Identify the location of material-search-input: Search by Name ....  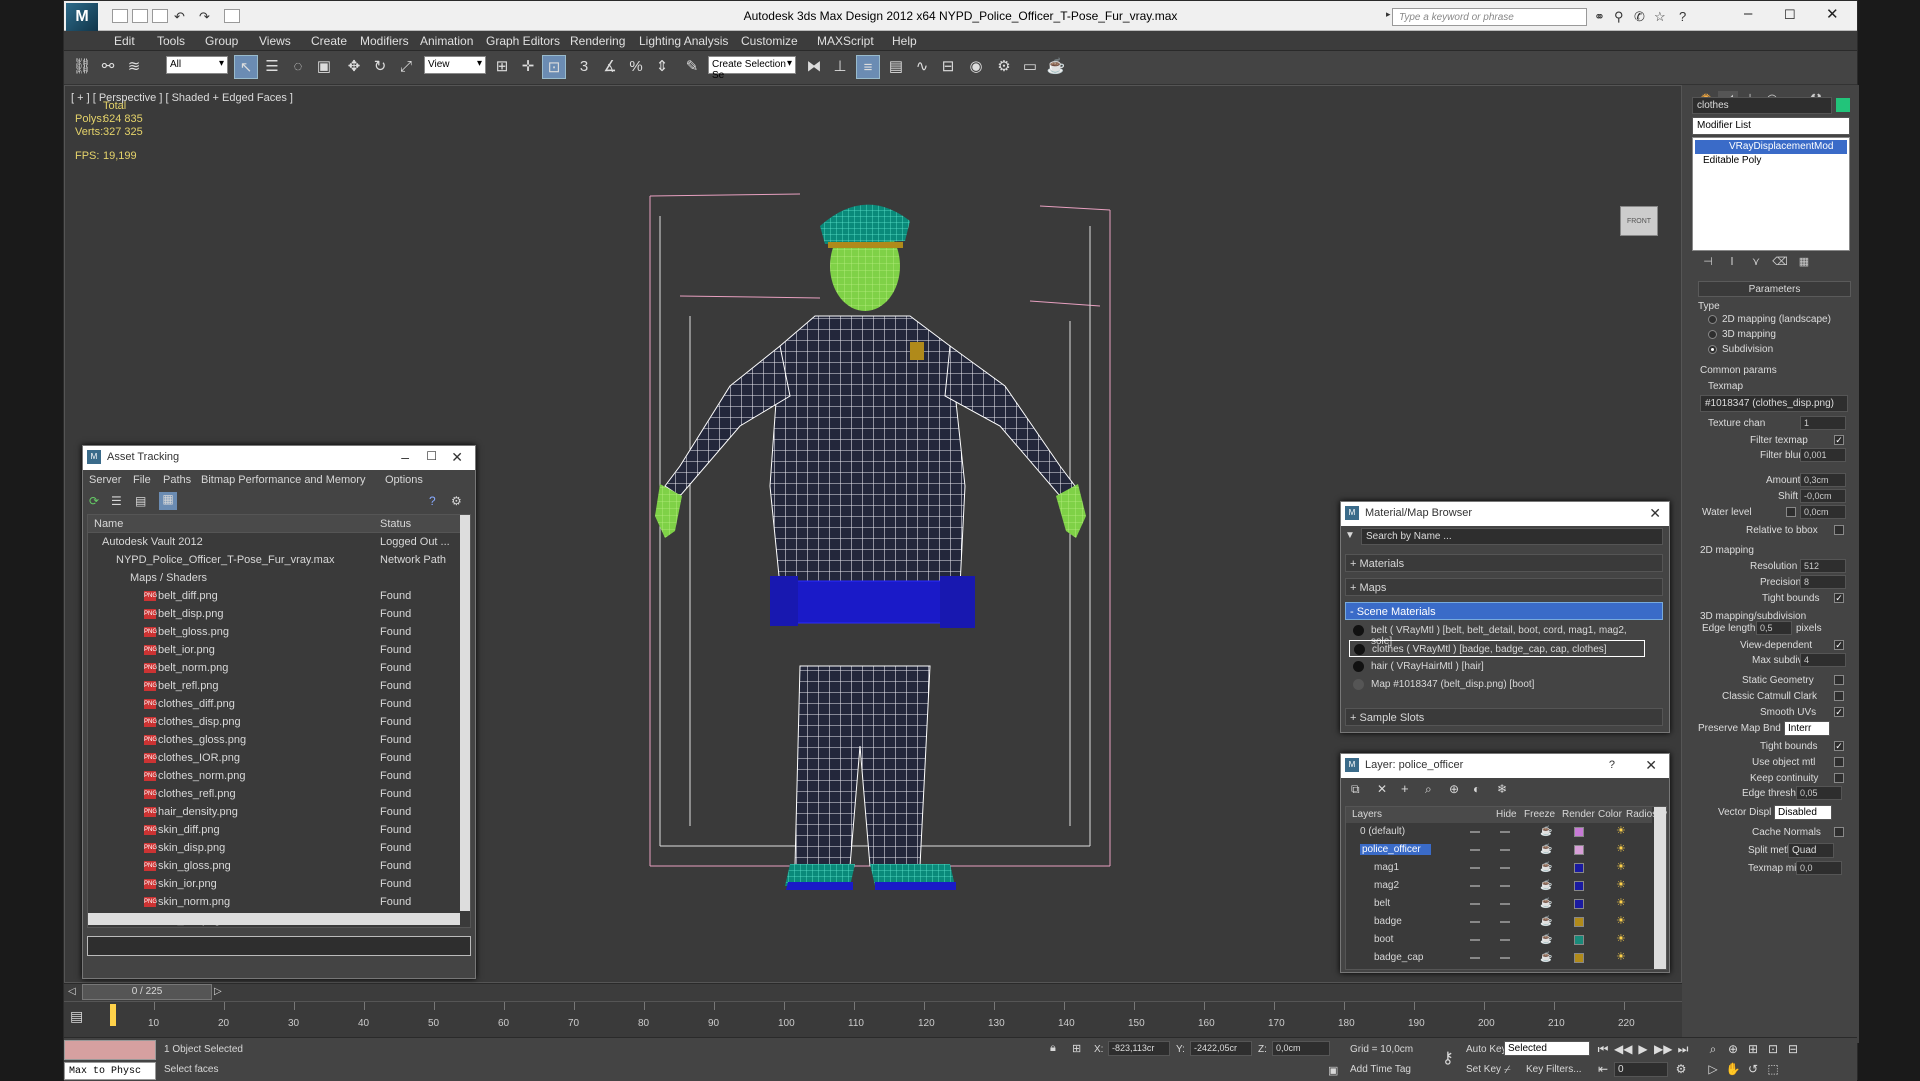
(1512, 536).